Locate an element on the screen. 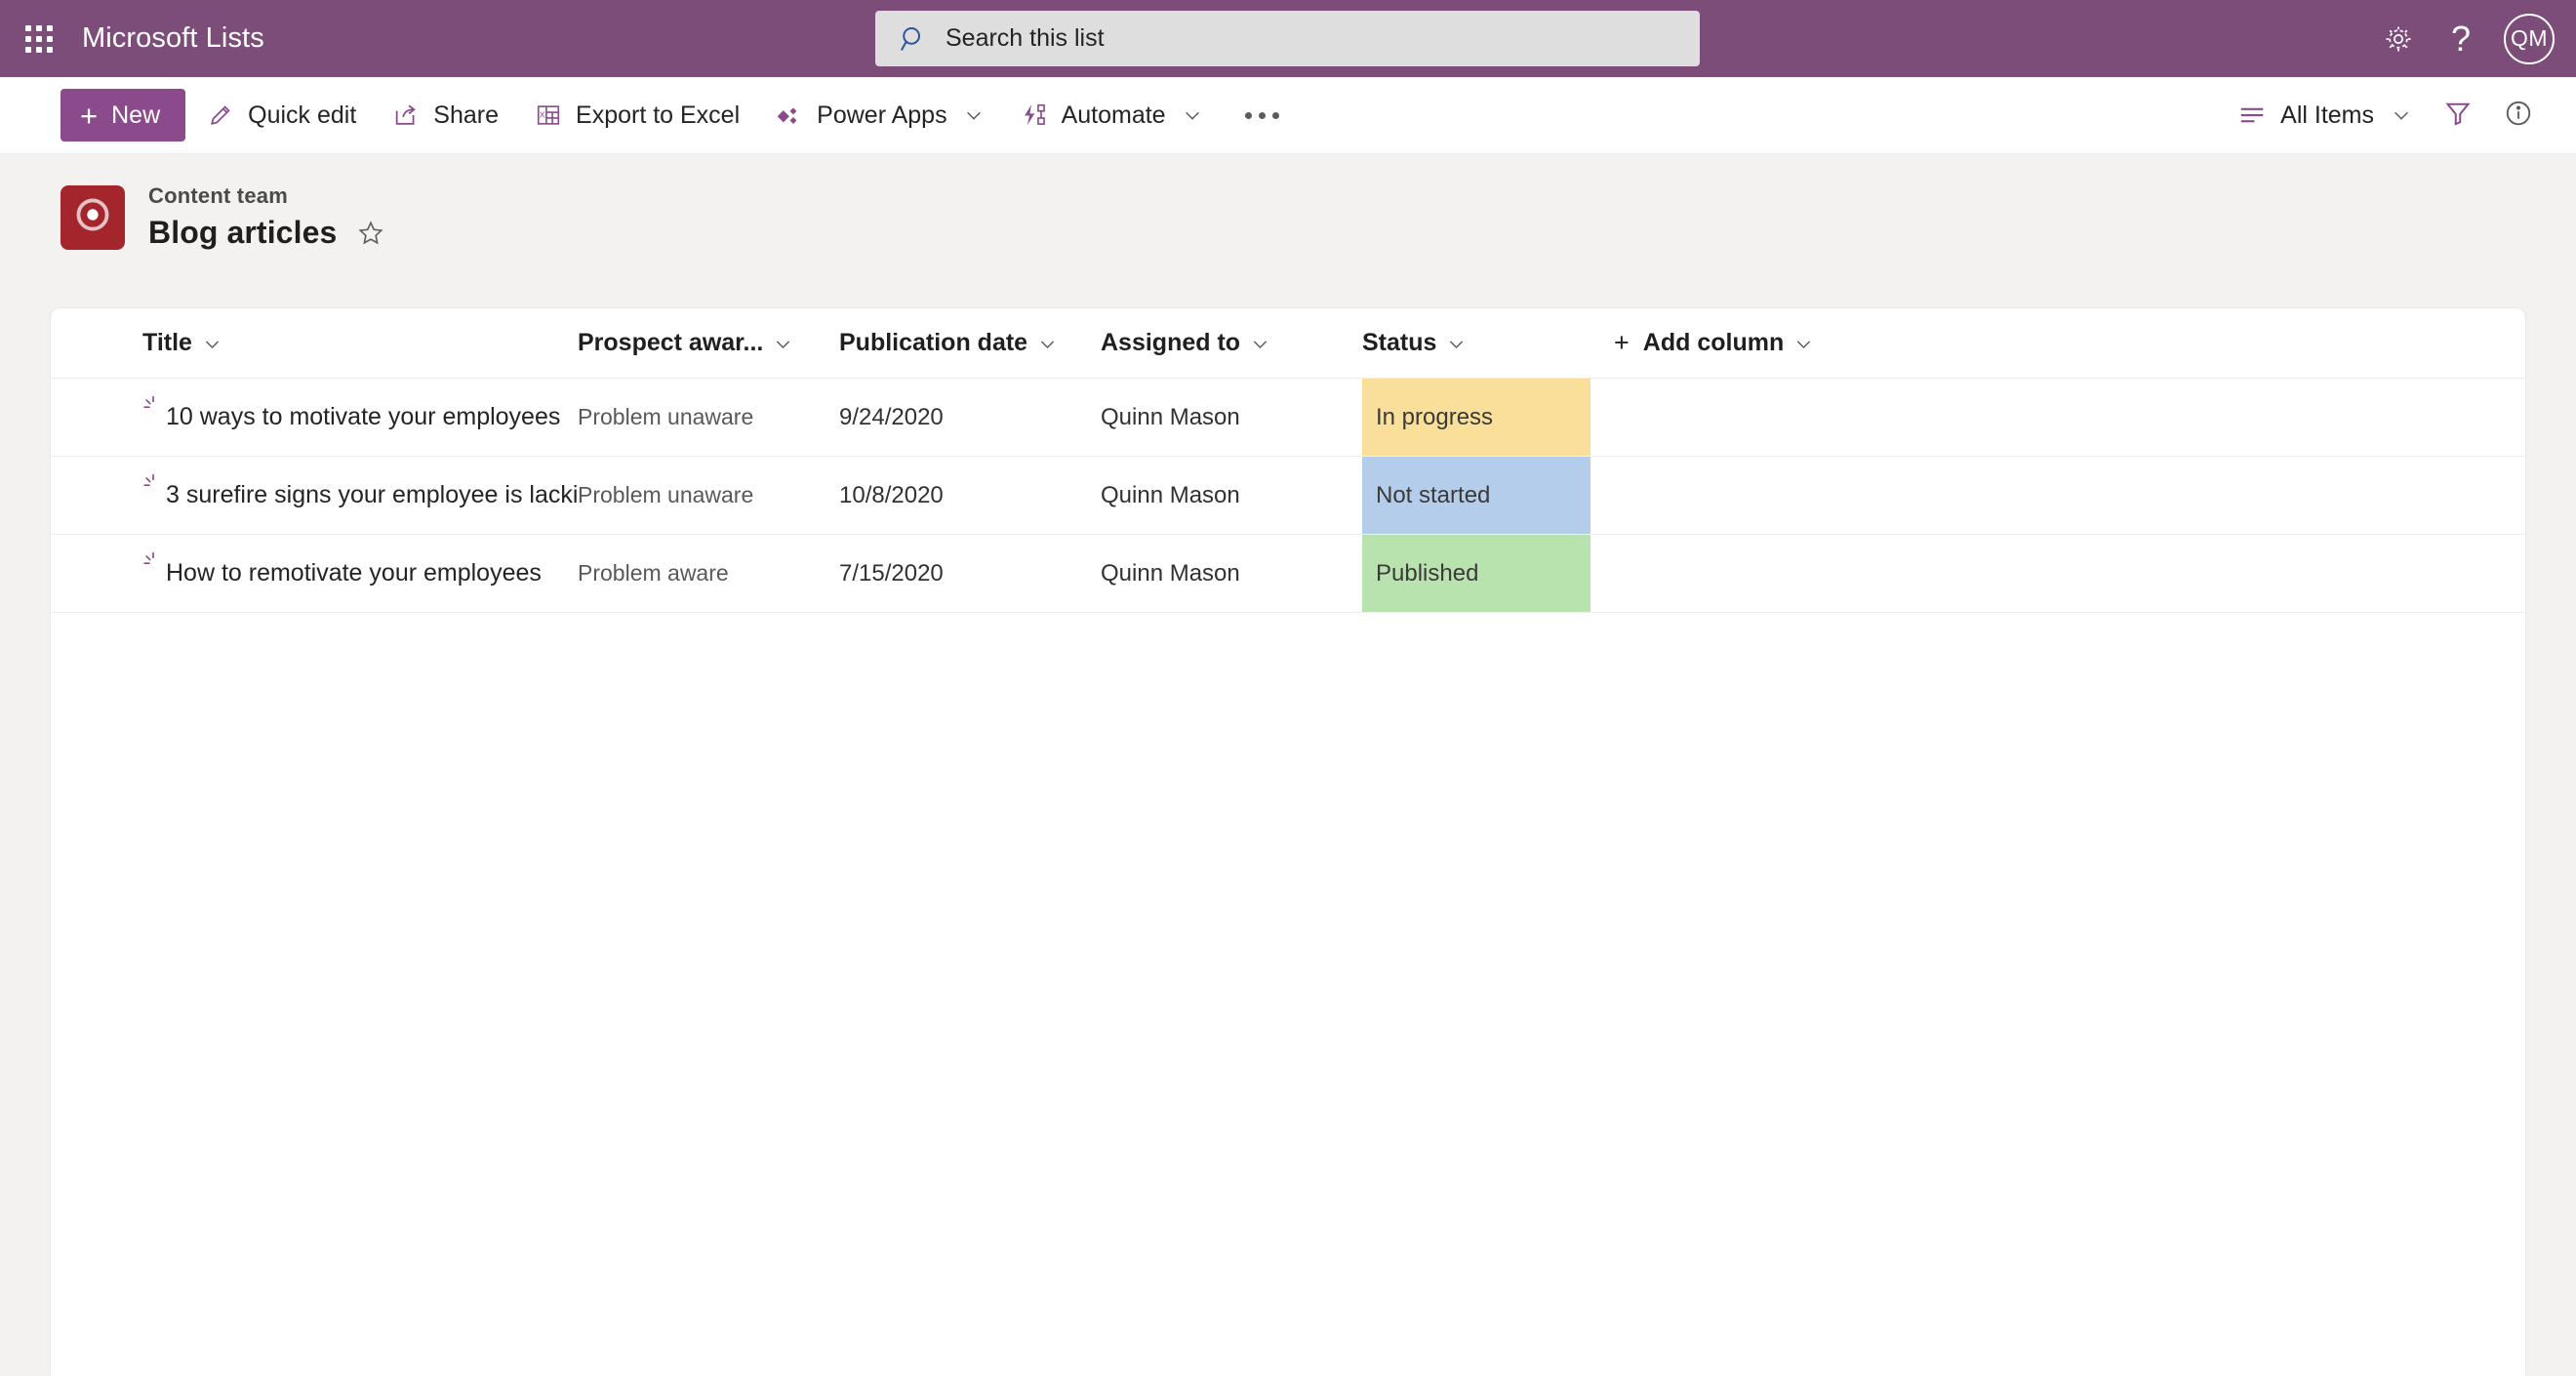  list-logo is located at coordinates (92, 217).